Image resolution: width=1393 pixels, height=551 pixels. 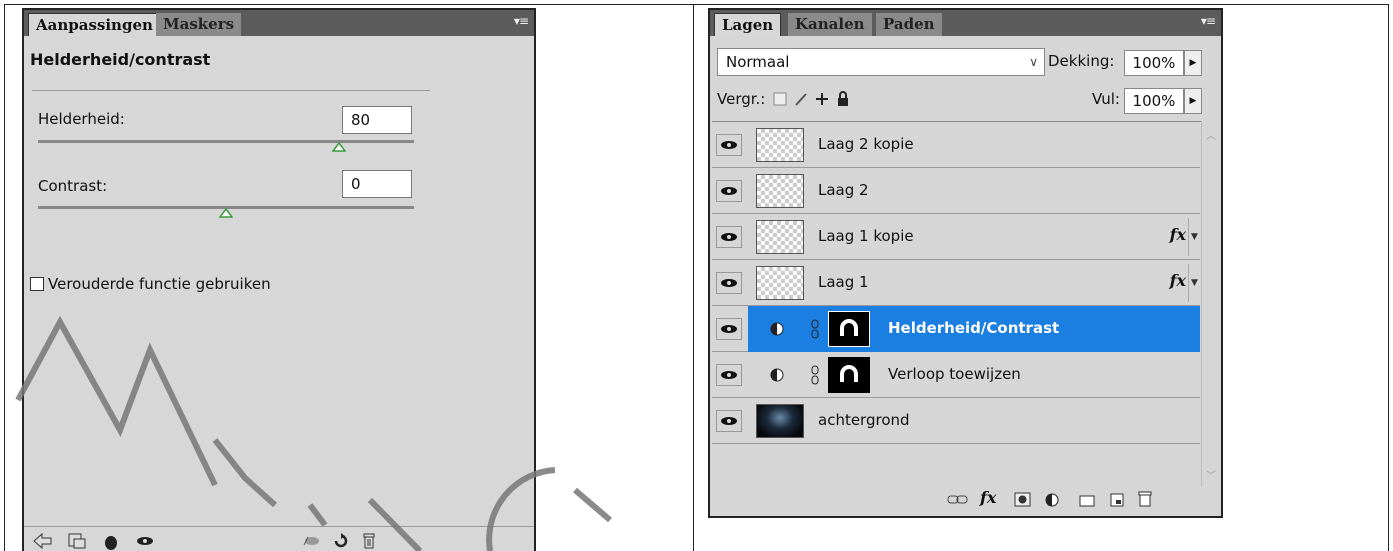 What do you see at coordinates (810, 98) in the screenshot?
I see `lock-icons` at bounding box center [810, 98].